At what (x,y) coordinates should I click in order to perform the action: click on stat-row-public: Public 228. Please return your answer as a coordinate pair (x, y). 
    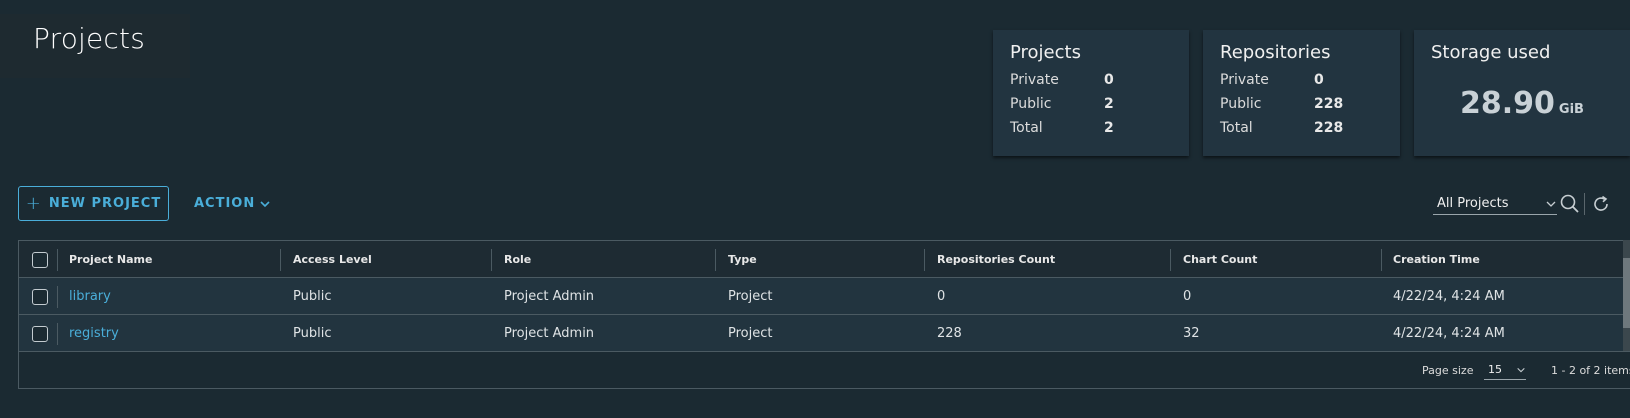
    Looking at the image, I should click on (1281, 104).